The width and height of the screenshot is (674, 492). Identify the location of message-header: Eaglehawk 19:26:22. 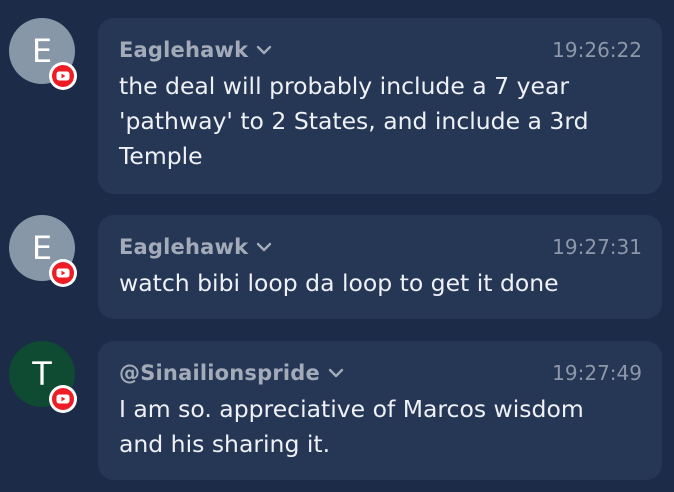
(380, 50).